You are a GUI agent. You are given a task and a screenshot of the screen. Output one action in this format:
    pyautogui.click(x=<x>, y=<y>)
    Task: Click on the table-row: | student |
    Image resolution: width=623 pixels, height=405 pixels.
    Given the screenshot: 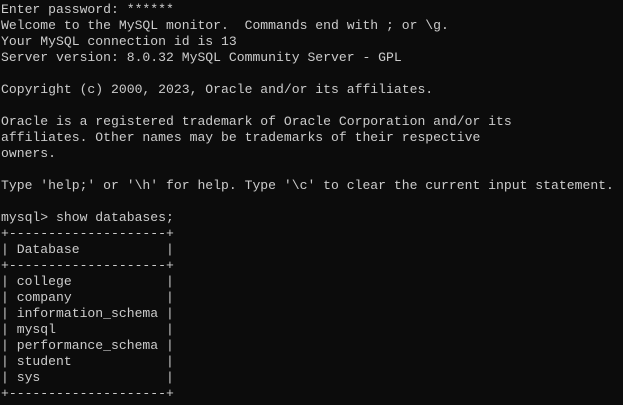 What is the action you would take?
    pyautogui.click(x=87, y=361)
    